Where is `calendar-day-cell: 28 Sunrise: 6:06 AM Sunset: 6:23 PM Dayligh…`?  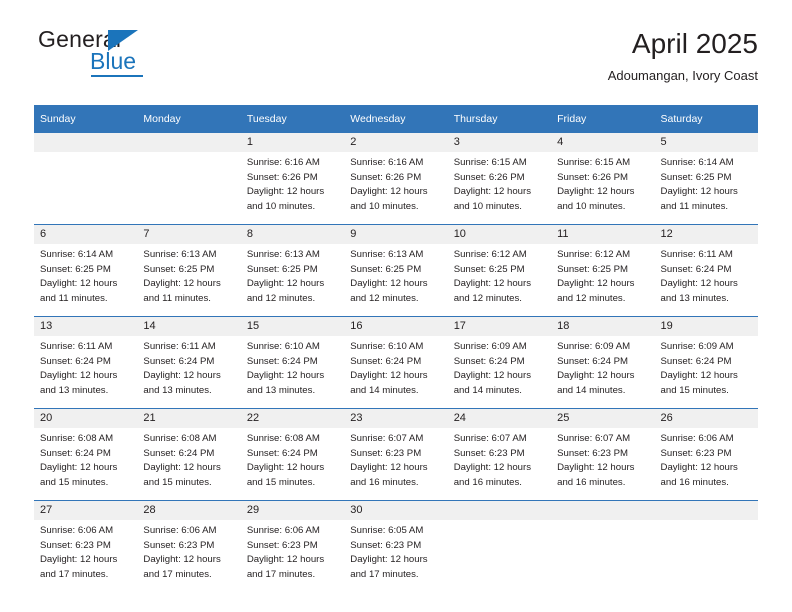 calendar-day-cell: 28 Sunrise: 6:06 AM Sunset: 6:23 PM Dayligh… is located at coordinates (189, 546).